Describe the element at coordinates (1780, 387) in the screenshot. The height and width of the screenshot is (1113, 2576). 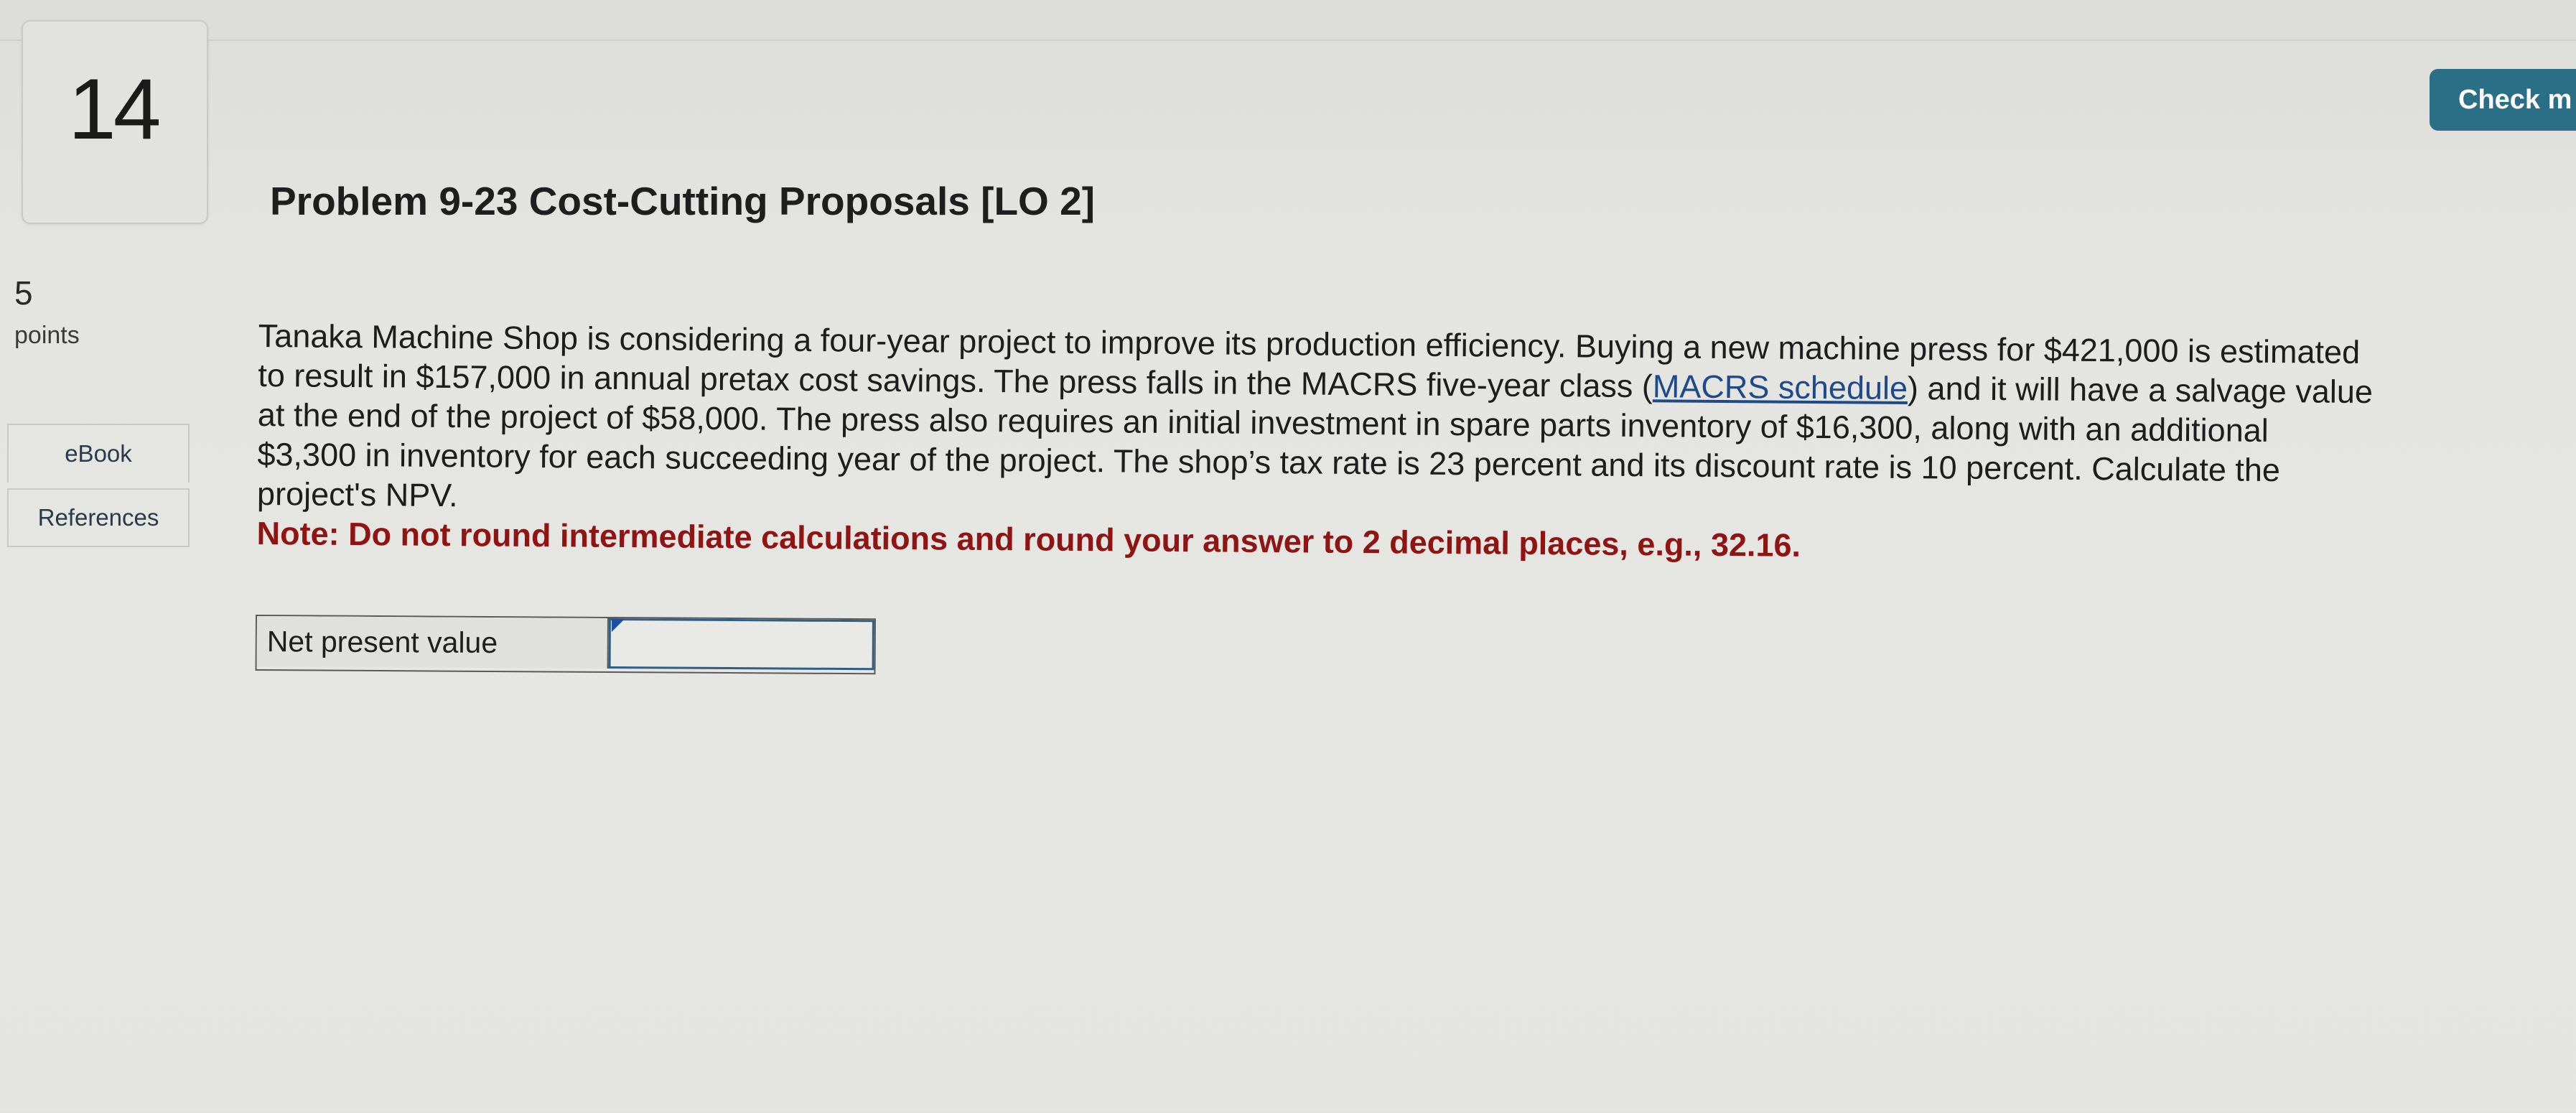
I see `macrs-schedule-link: MACRS schedule` at that location.